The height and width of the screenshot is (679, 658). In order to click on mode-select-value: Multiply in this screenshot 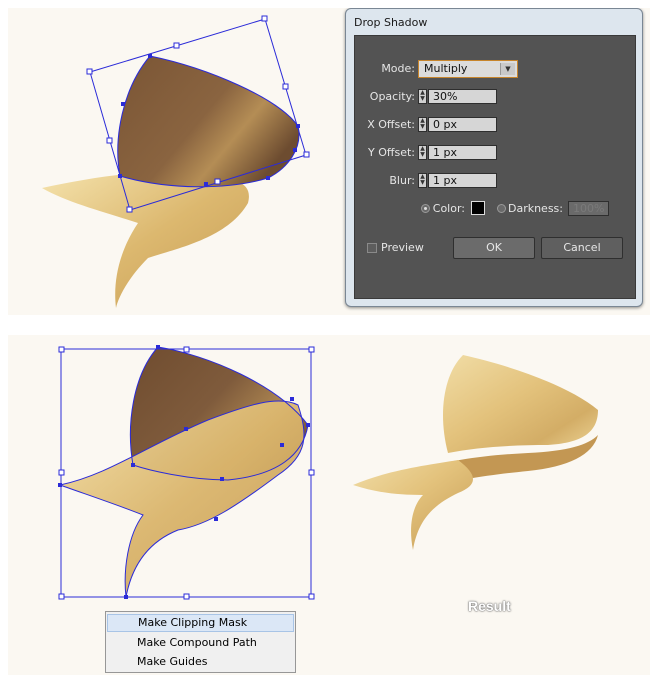, I will do `click(446, 68)`.